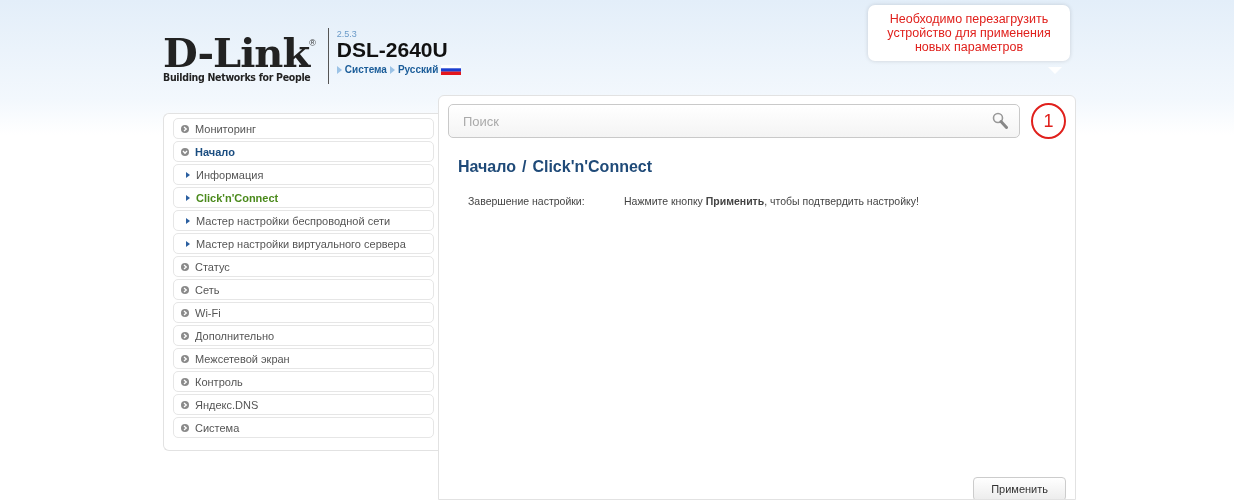  What do you see at coordinates (303, 312) in the screenshot?
I see `menu-item: Wi-Fi` at bounding box center [303, 312].